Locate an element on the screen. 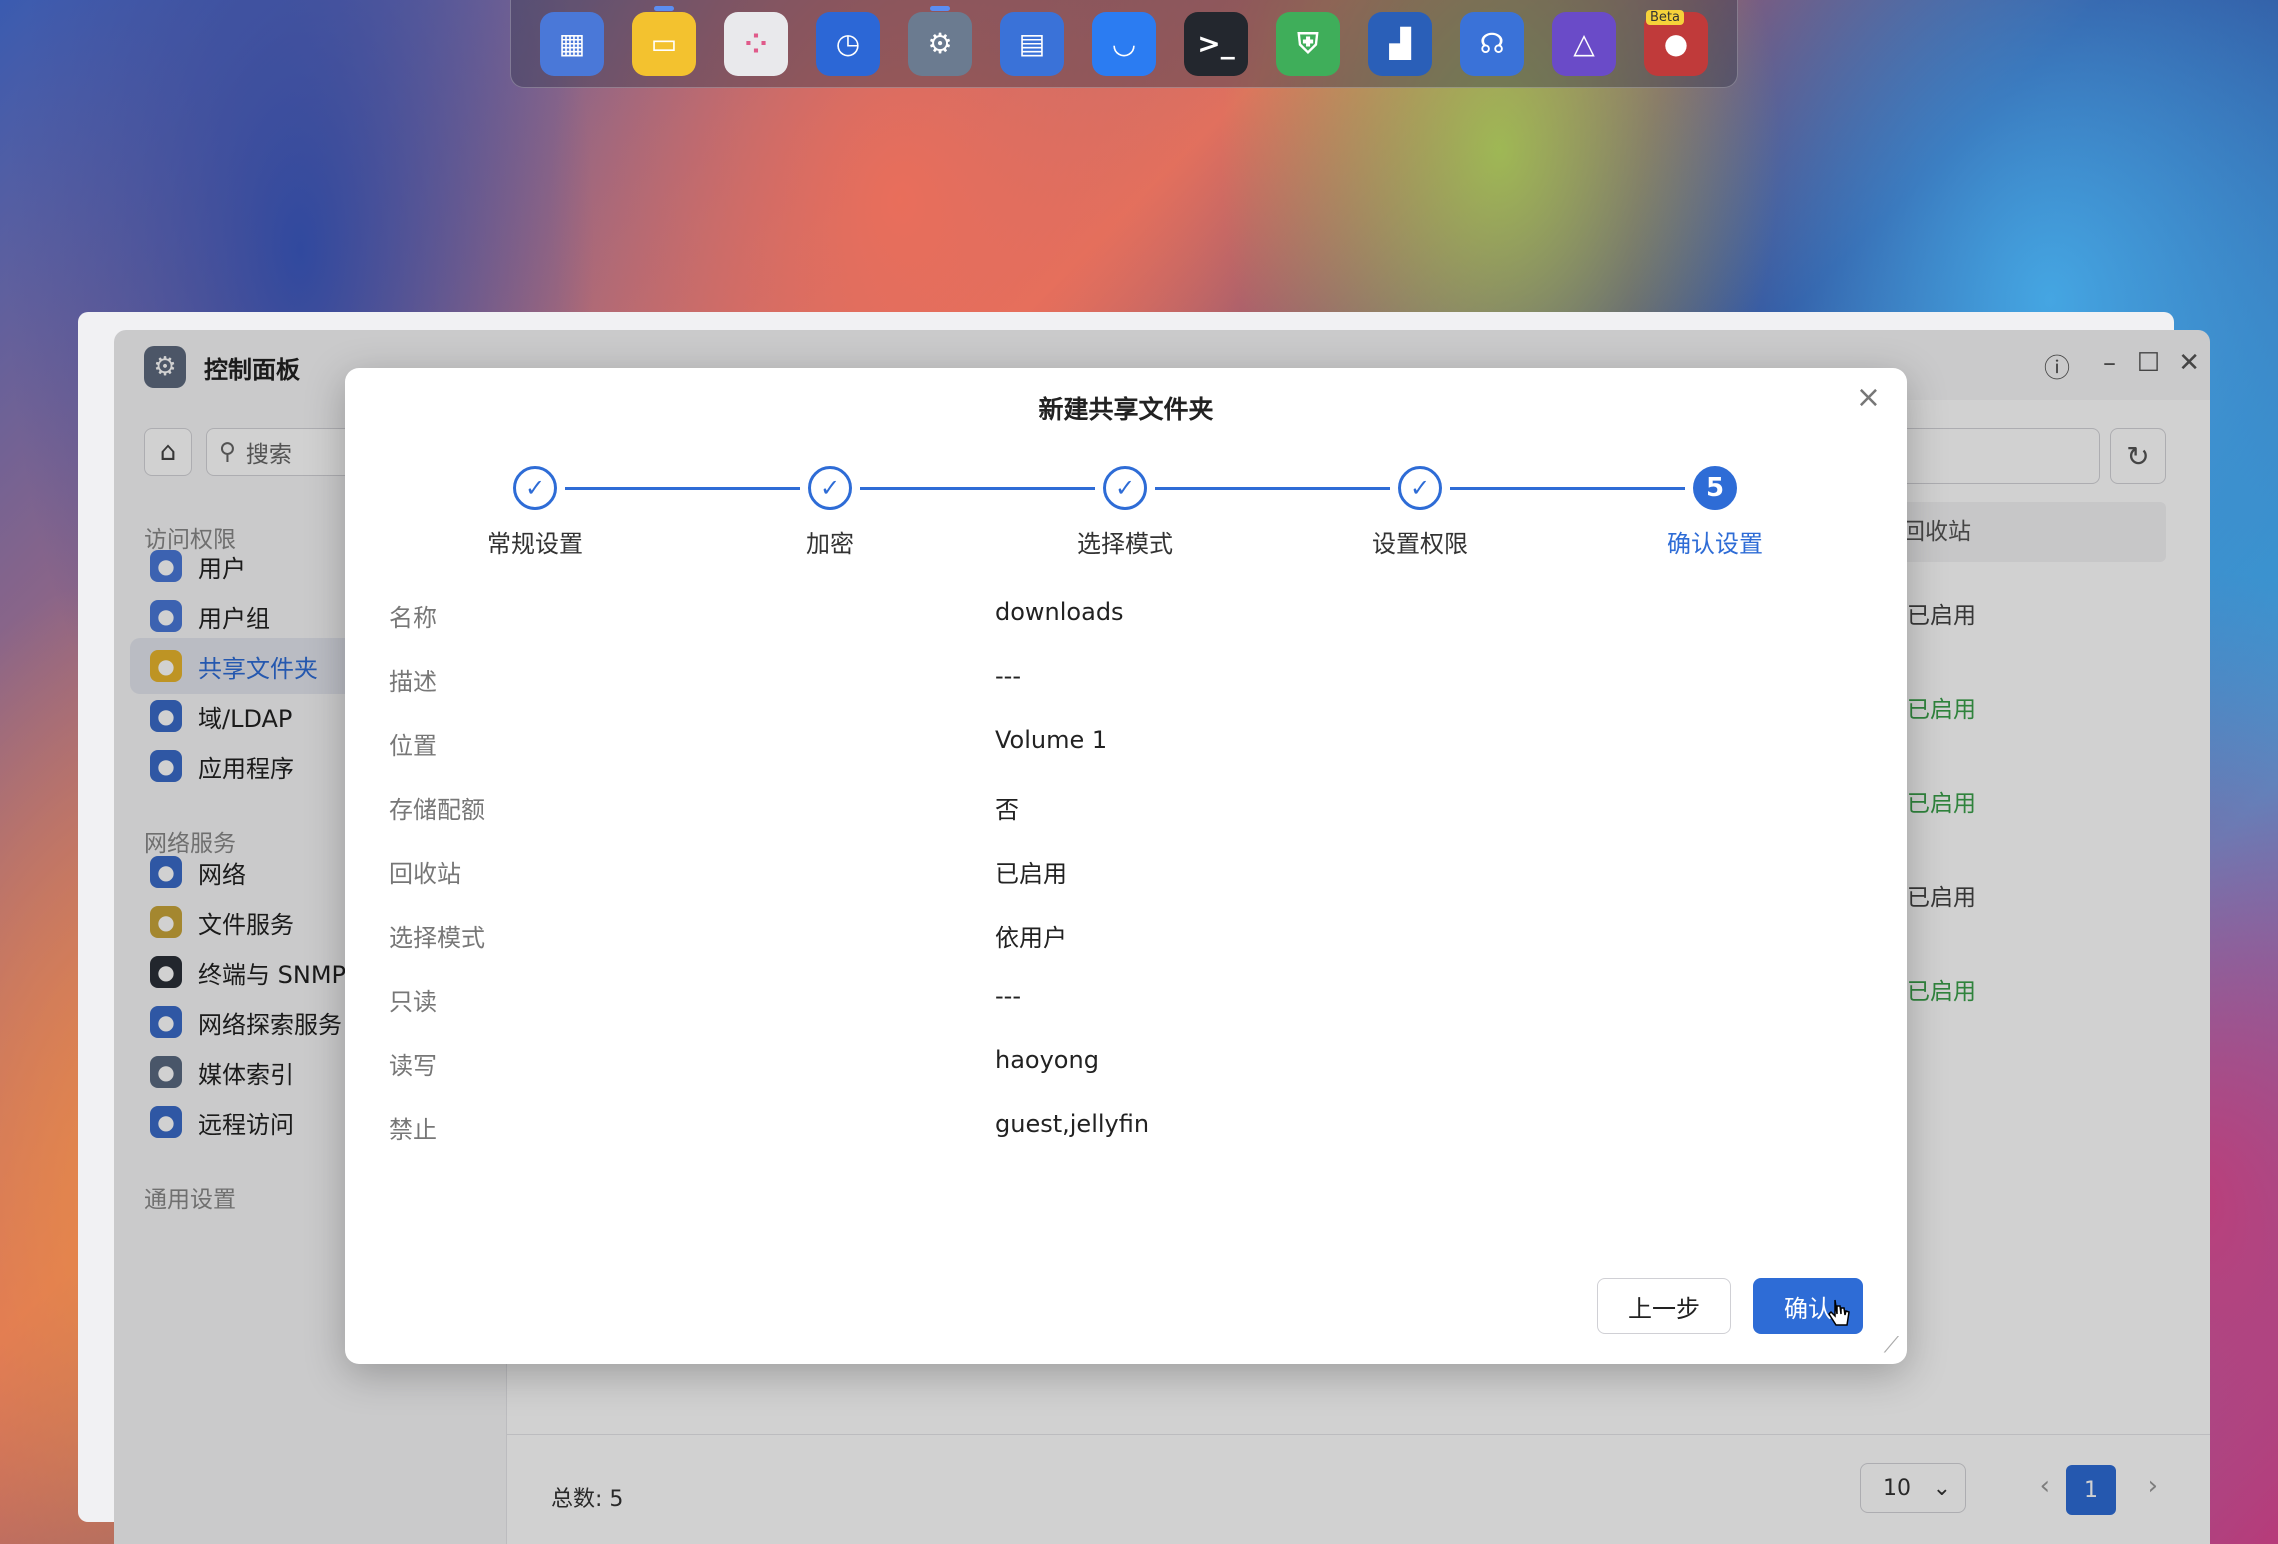 The width and height of the screenshot is (2278, 1544). summary-row: 存储配额 否 is located at coordinates (1089, 808).